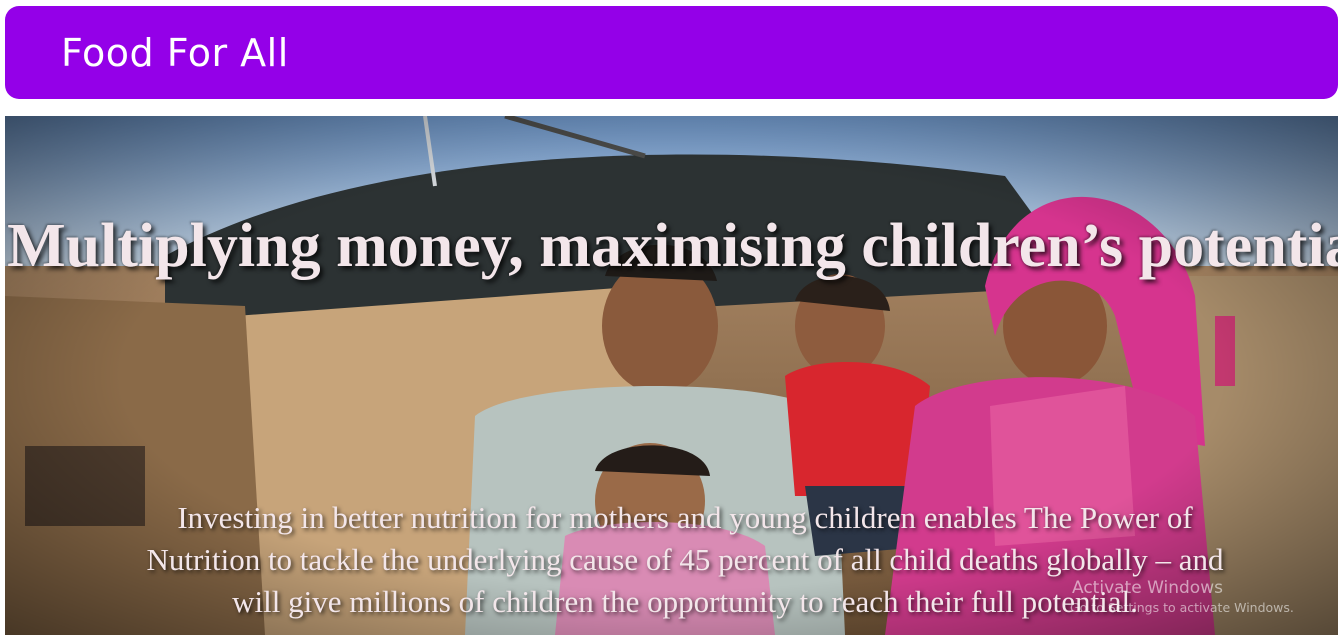 This screenshot has width=1338, height=635. Describe the element at coordinates (671, 52) in the screenshot. I see `top-navbar: Food For All` at that location.